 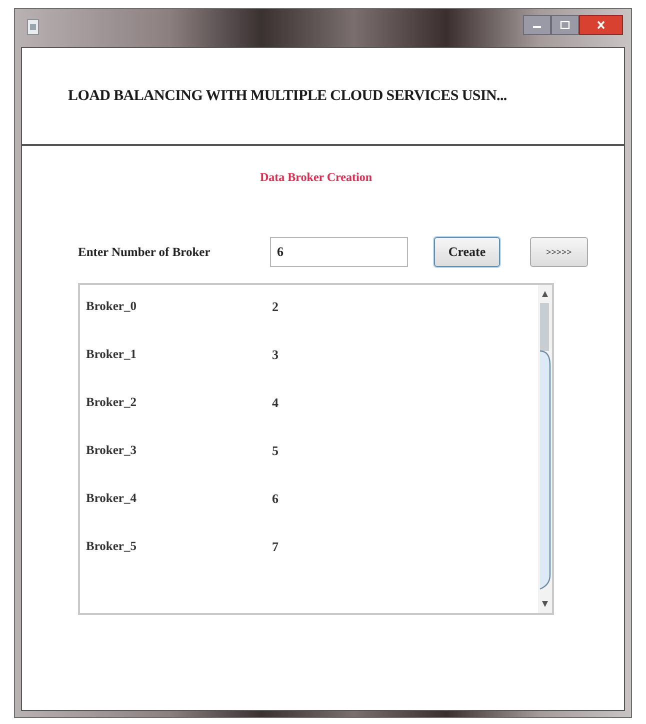 What do you see at coordinates (559, 252) in the screenshot?
I see `next-button: >>>>>` at bounding box center [559, 252].